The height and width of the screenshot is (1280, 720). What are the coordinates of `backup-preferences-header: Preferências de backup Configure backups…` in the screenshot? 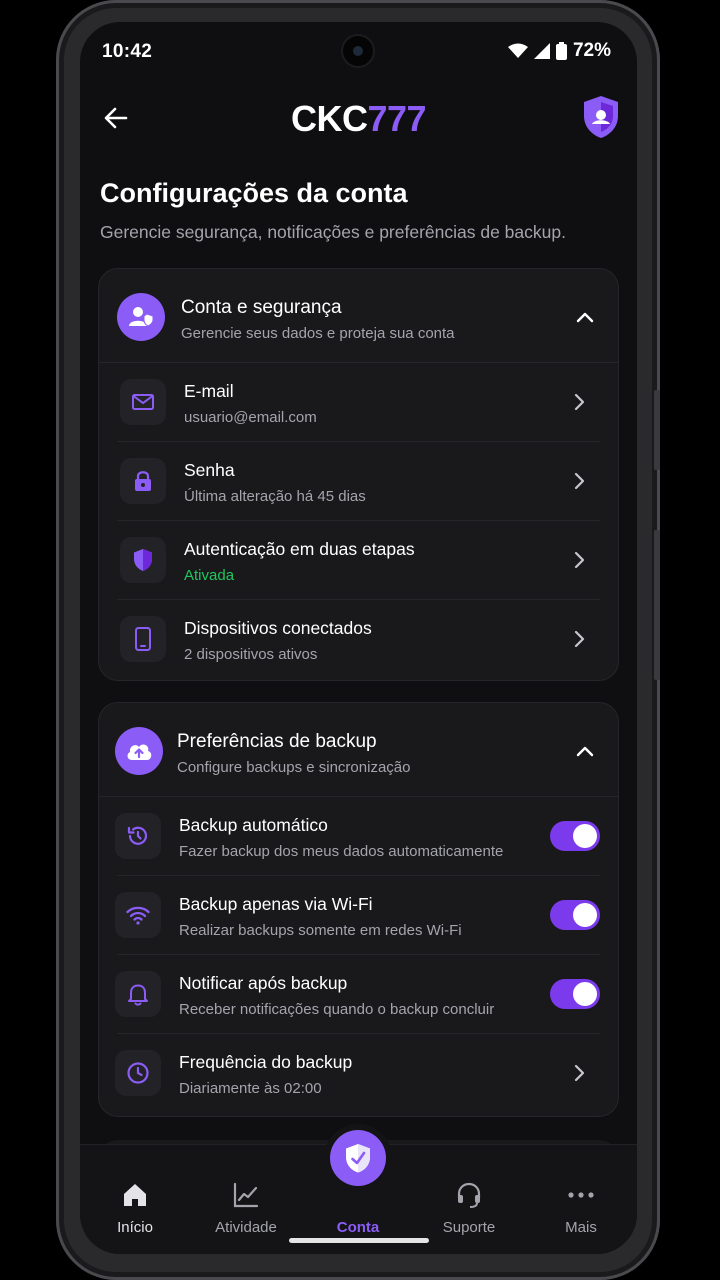 It's located at (358, 750).